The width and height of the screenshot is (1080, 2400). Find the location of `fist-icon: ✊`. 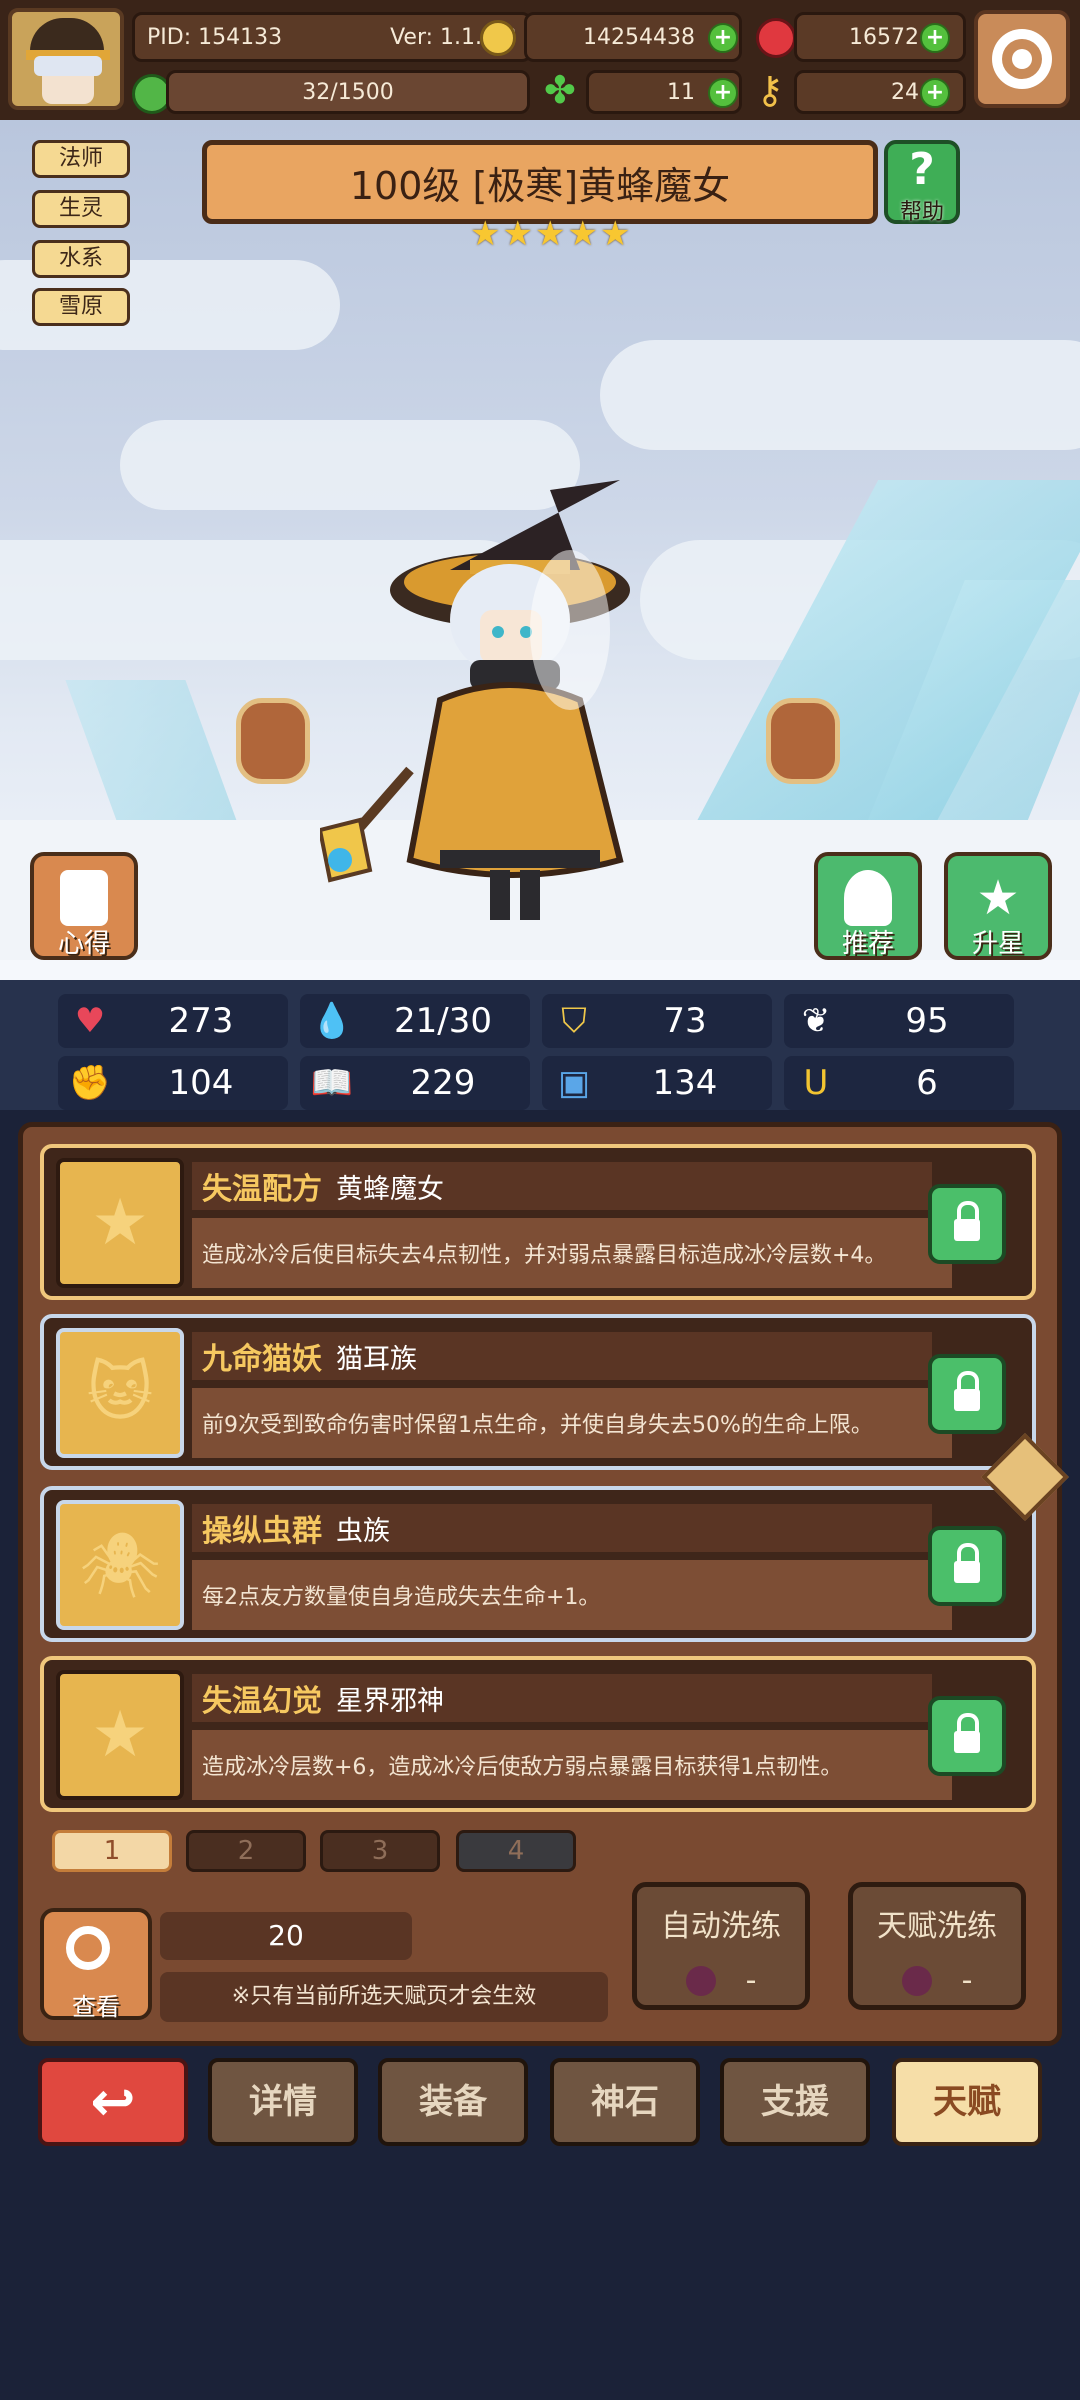

fist-icon: ✊ is located at coordinates (90, 1083).